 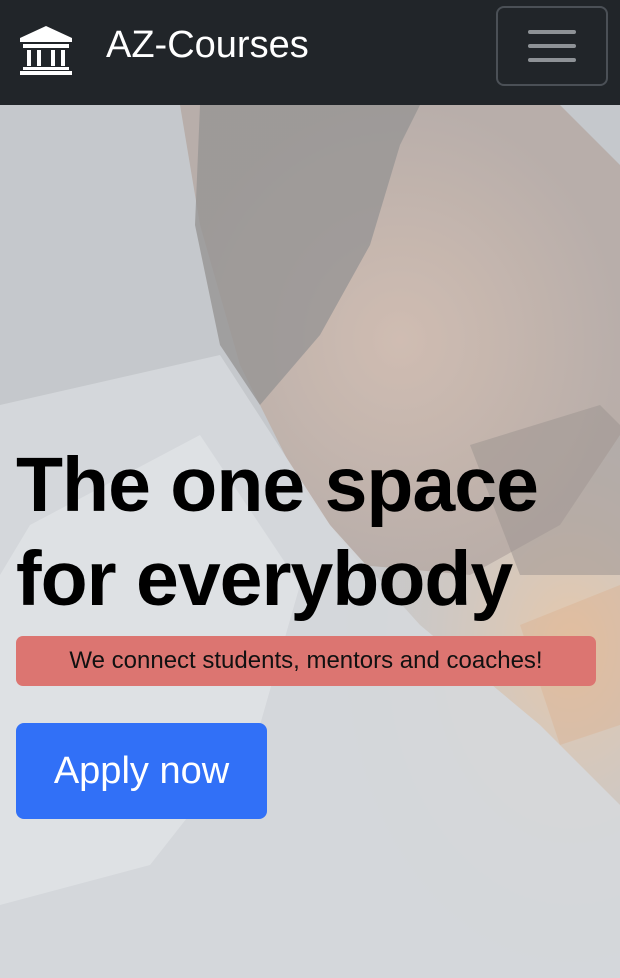 I want to click on brand-link: AZ-Courses, so click(x=163, y=50).